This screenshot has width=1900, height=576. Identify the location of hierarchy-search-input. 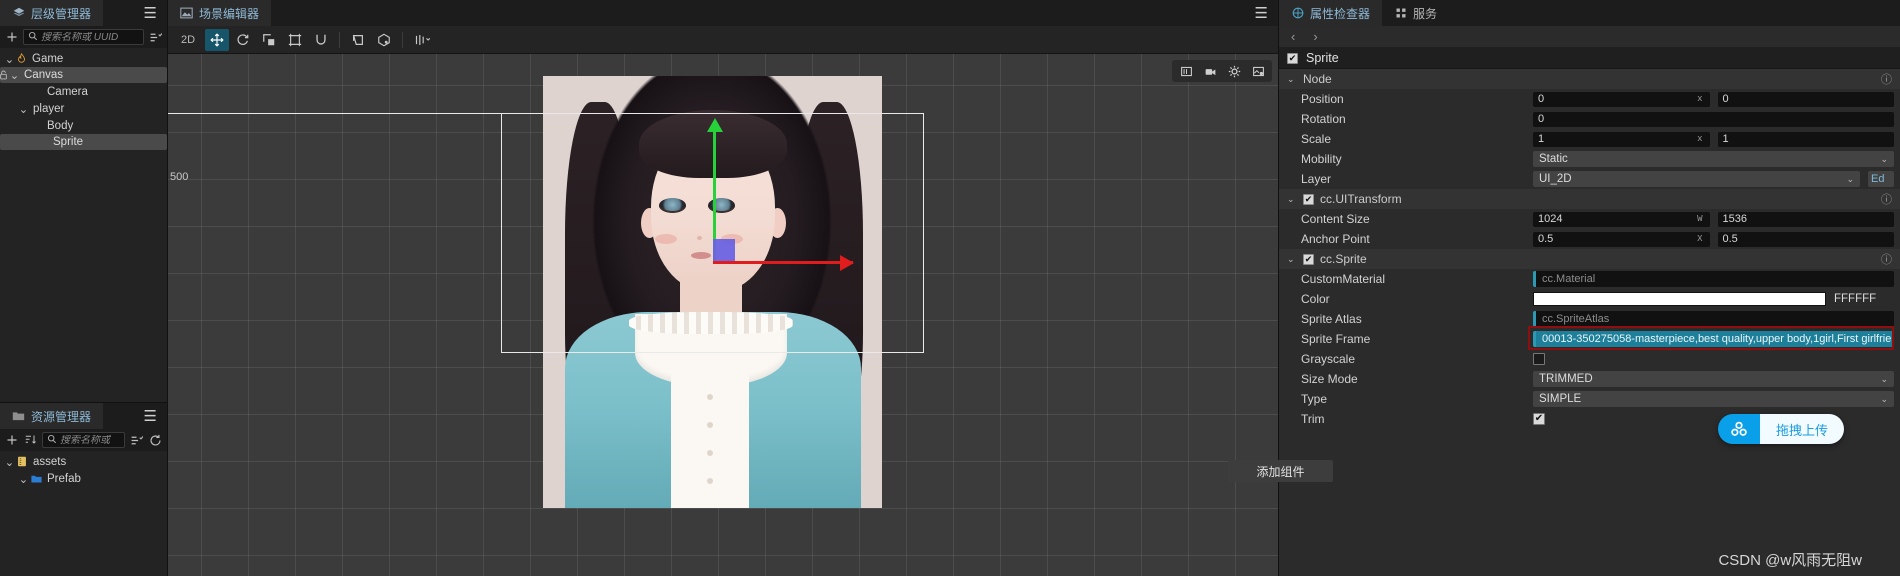
(90, 37).